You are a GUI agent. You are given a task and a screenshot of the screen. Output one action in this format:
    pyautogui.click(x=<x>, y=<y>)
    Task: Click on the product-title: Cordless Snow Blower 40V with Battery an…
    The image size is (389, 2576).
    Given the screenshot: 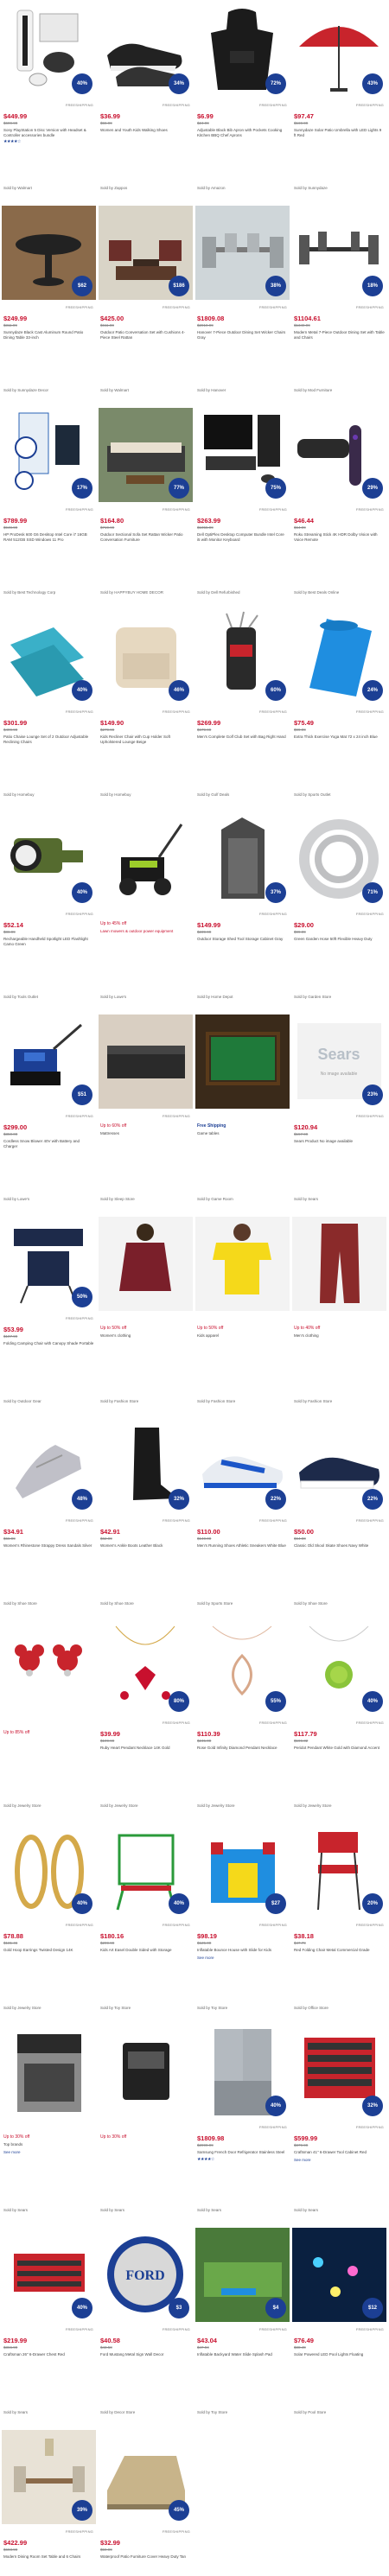 What is the action you would take?
    pyautogui.click(x=49, y=1143)
    